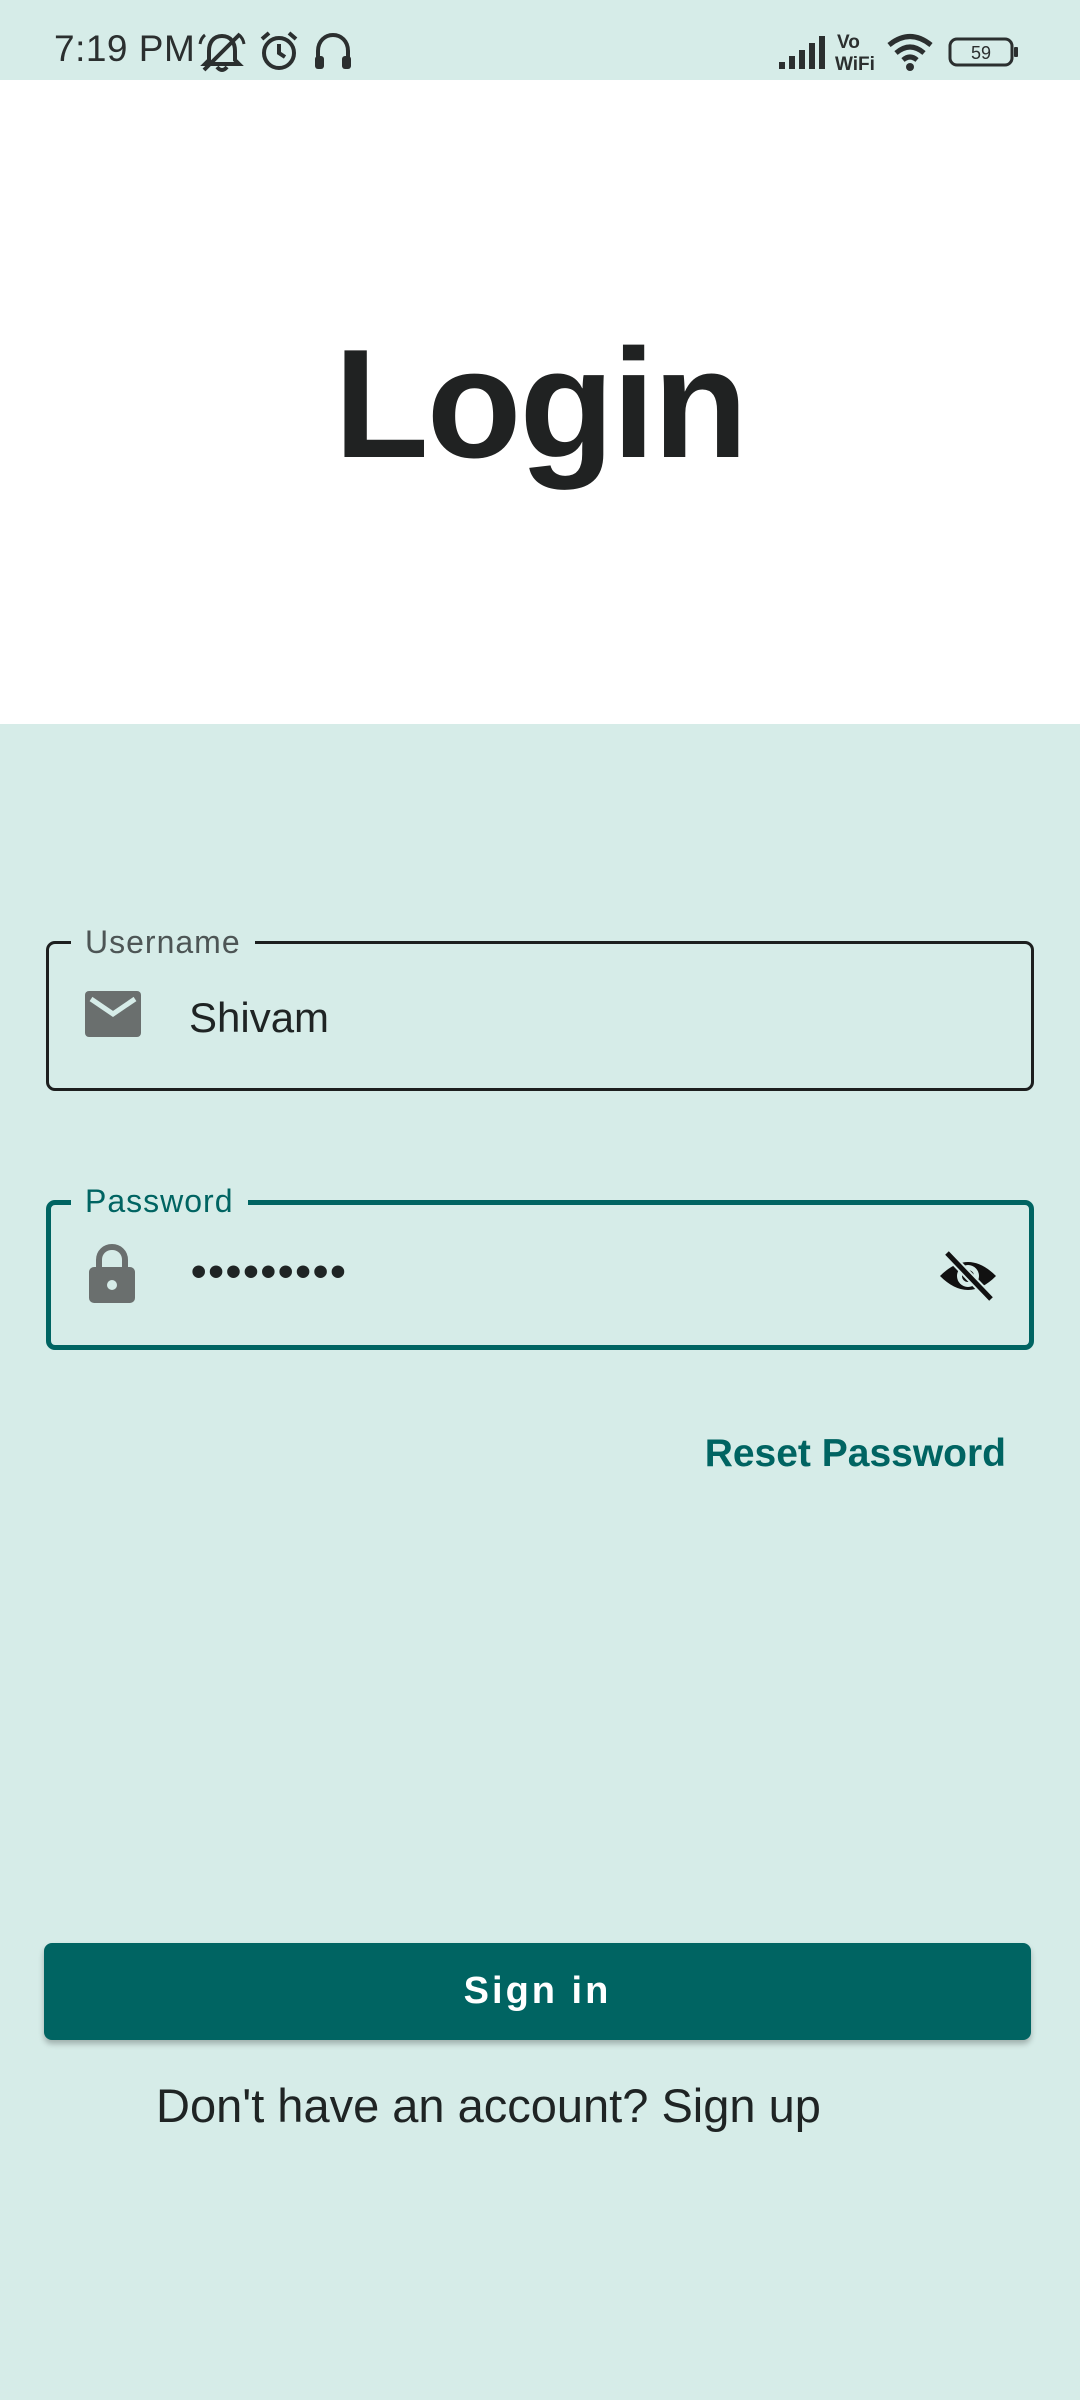 Image resolution: width=1080 pixels, height=2400 pixels. I want to click on status-time: 7:19 PM, so click(125, 48).